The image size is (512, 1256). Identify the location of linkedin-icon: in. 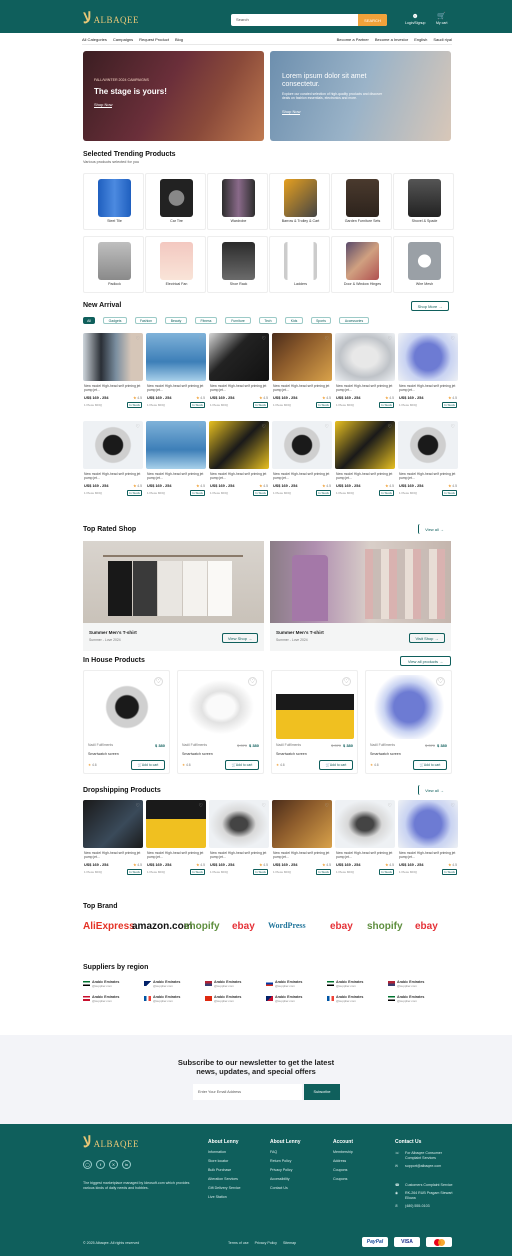
(126, 1164).